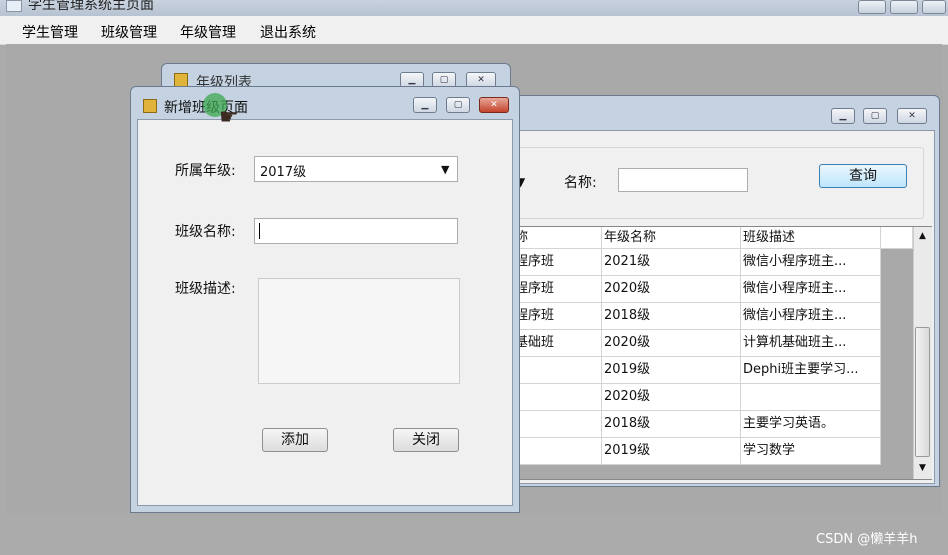  I want to click on desc-label: 班级描述:, so click(205, 289).